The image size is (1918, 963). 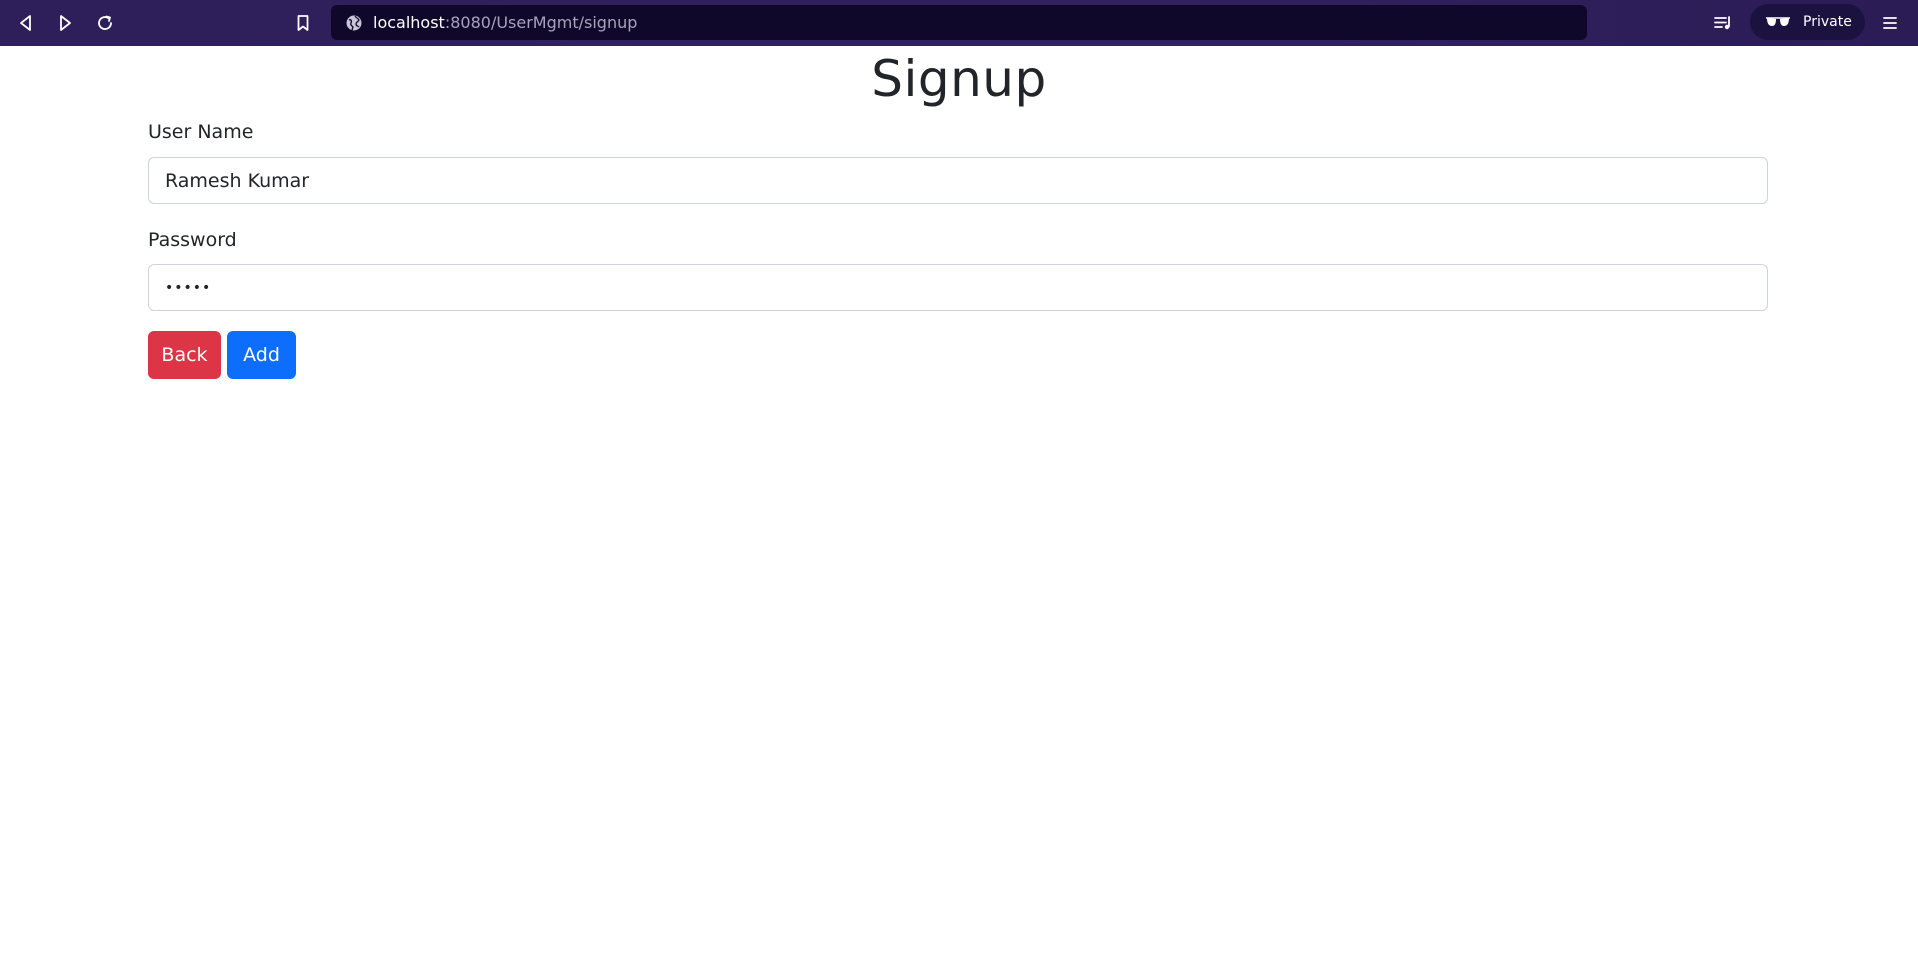 What do you see at coordinates (105, 23) in the screenshot?
I see `reload-icon` at bounding box center [105, 23].